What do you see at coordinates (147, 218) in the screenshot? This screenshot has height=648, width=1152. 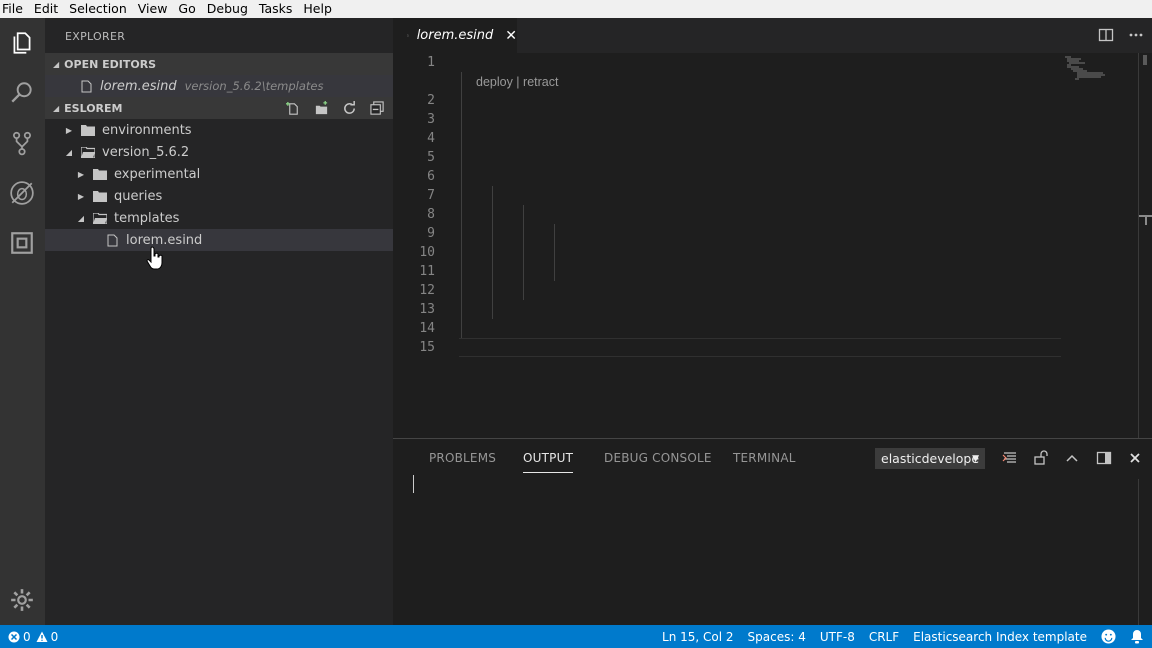 I see `tree-label: templates` at bounding box center [147, 218].